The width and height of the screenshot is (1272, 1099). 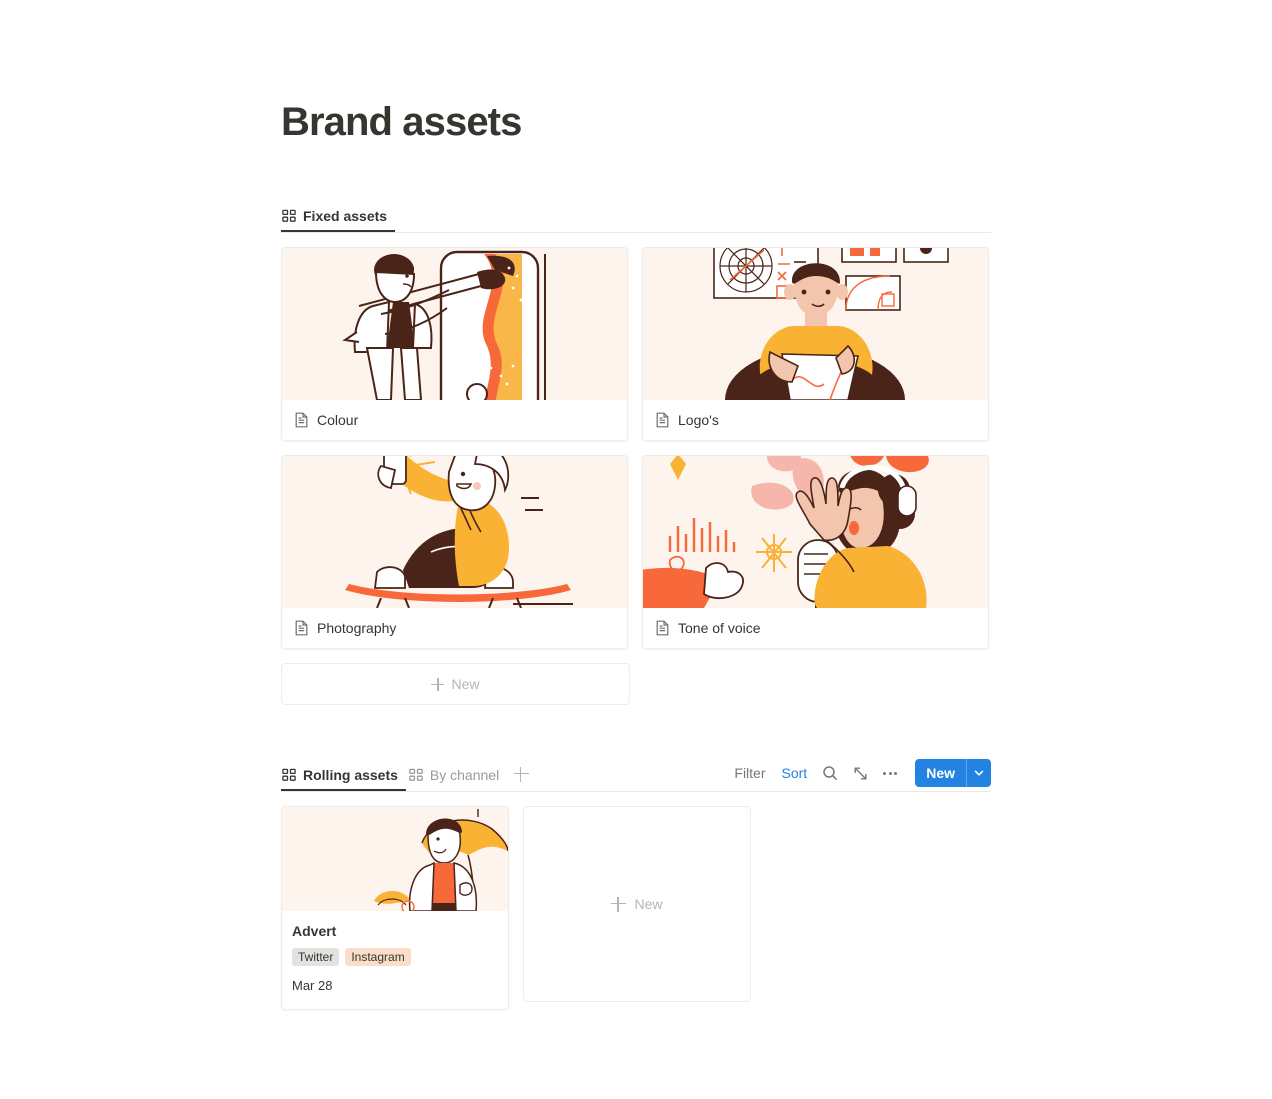 I want to click on tab-rolling-assets: Rolling assets, so click(x=343, y=774).